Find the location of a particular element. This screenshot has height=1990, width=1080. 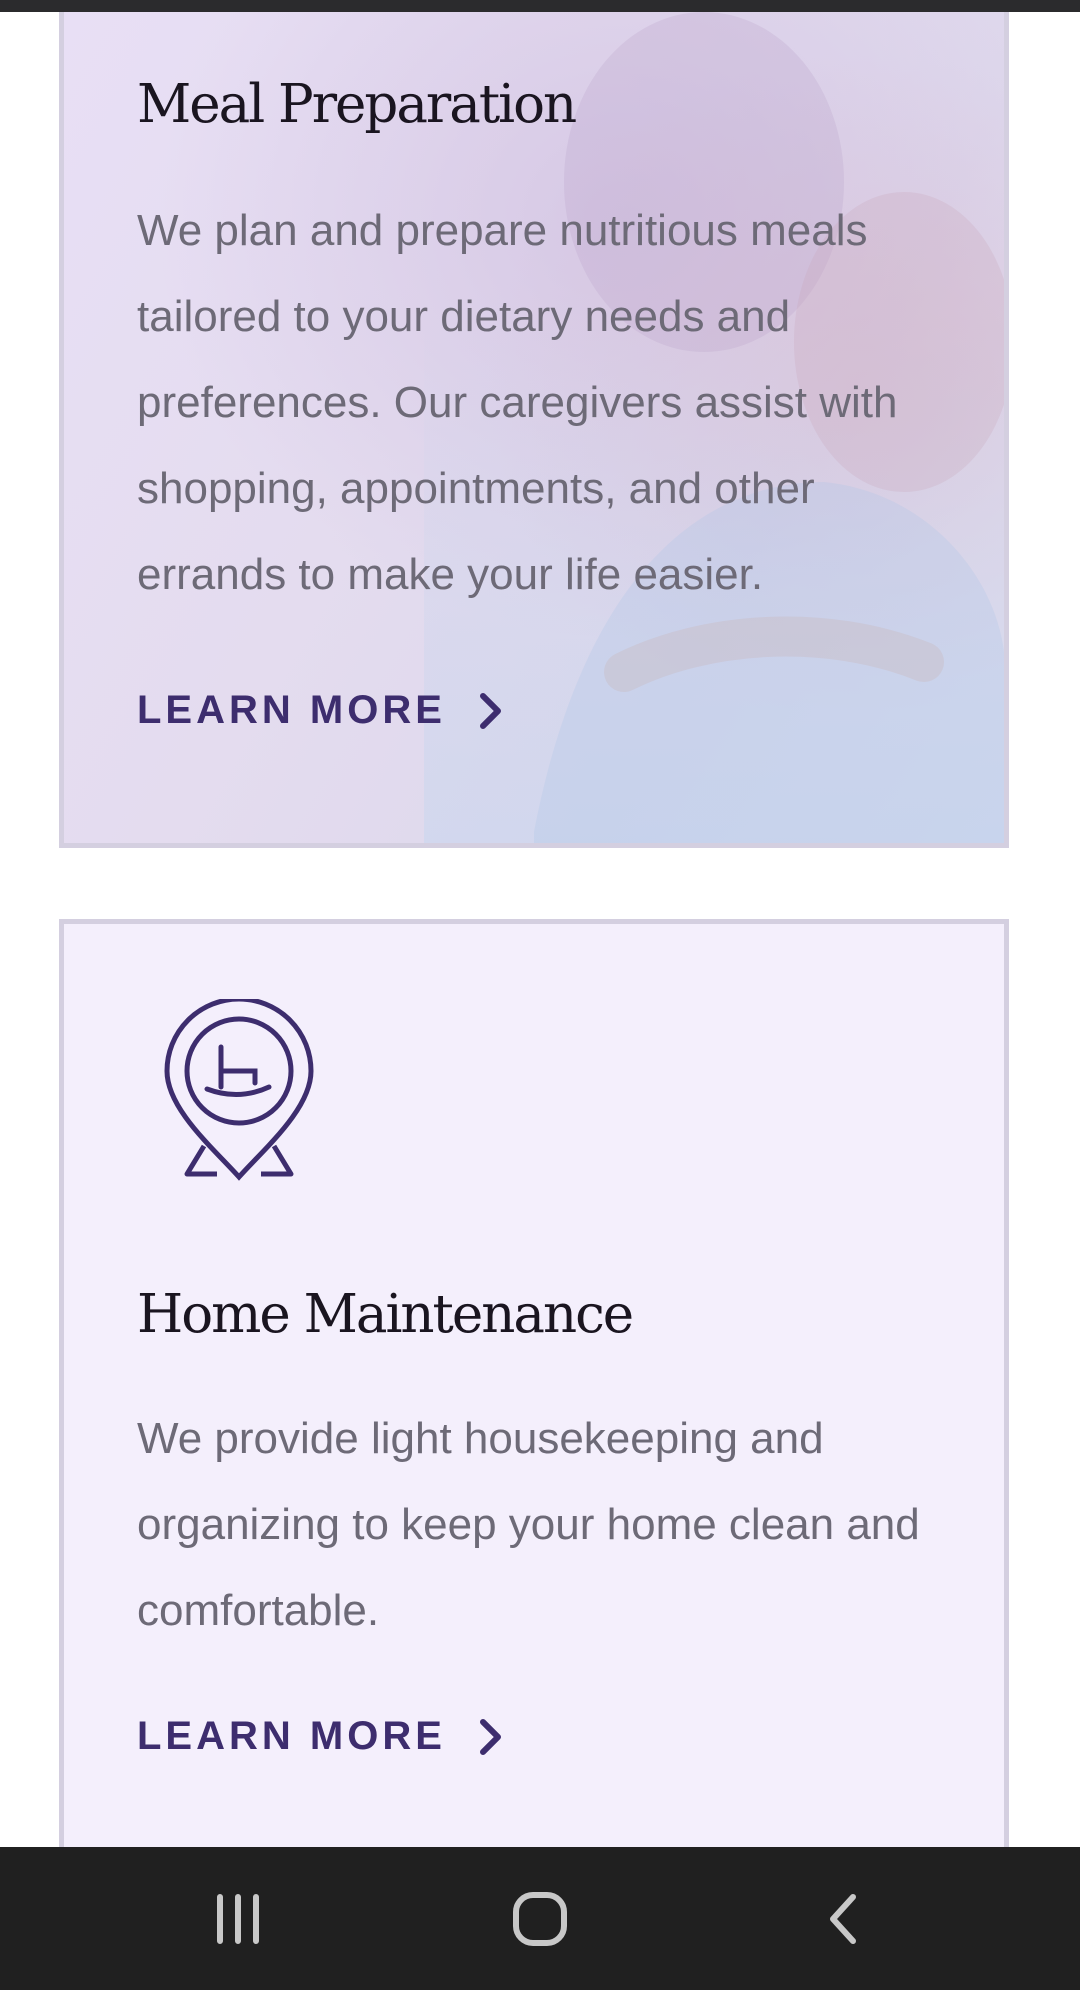

recent-apps-button is located at coordinates (238, 1918).